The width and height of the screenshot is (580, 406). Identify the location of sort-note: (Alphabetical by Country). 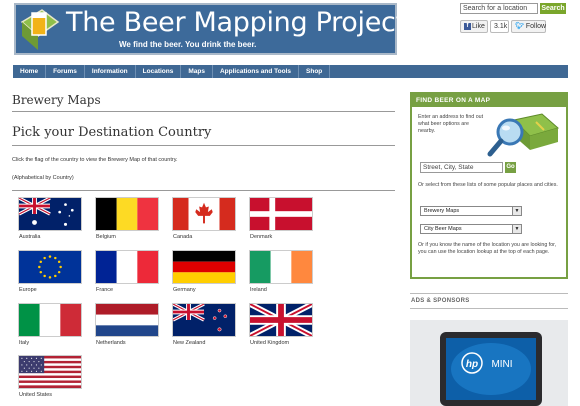
(43, 178).